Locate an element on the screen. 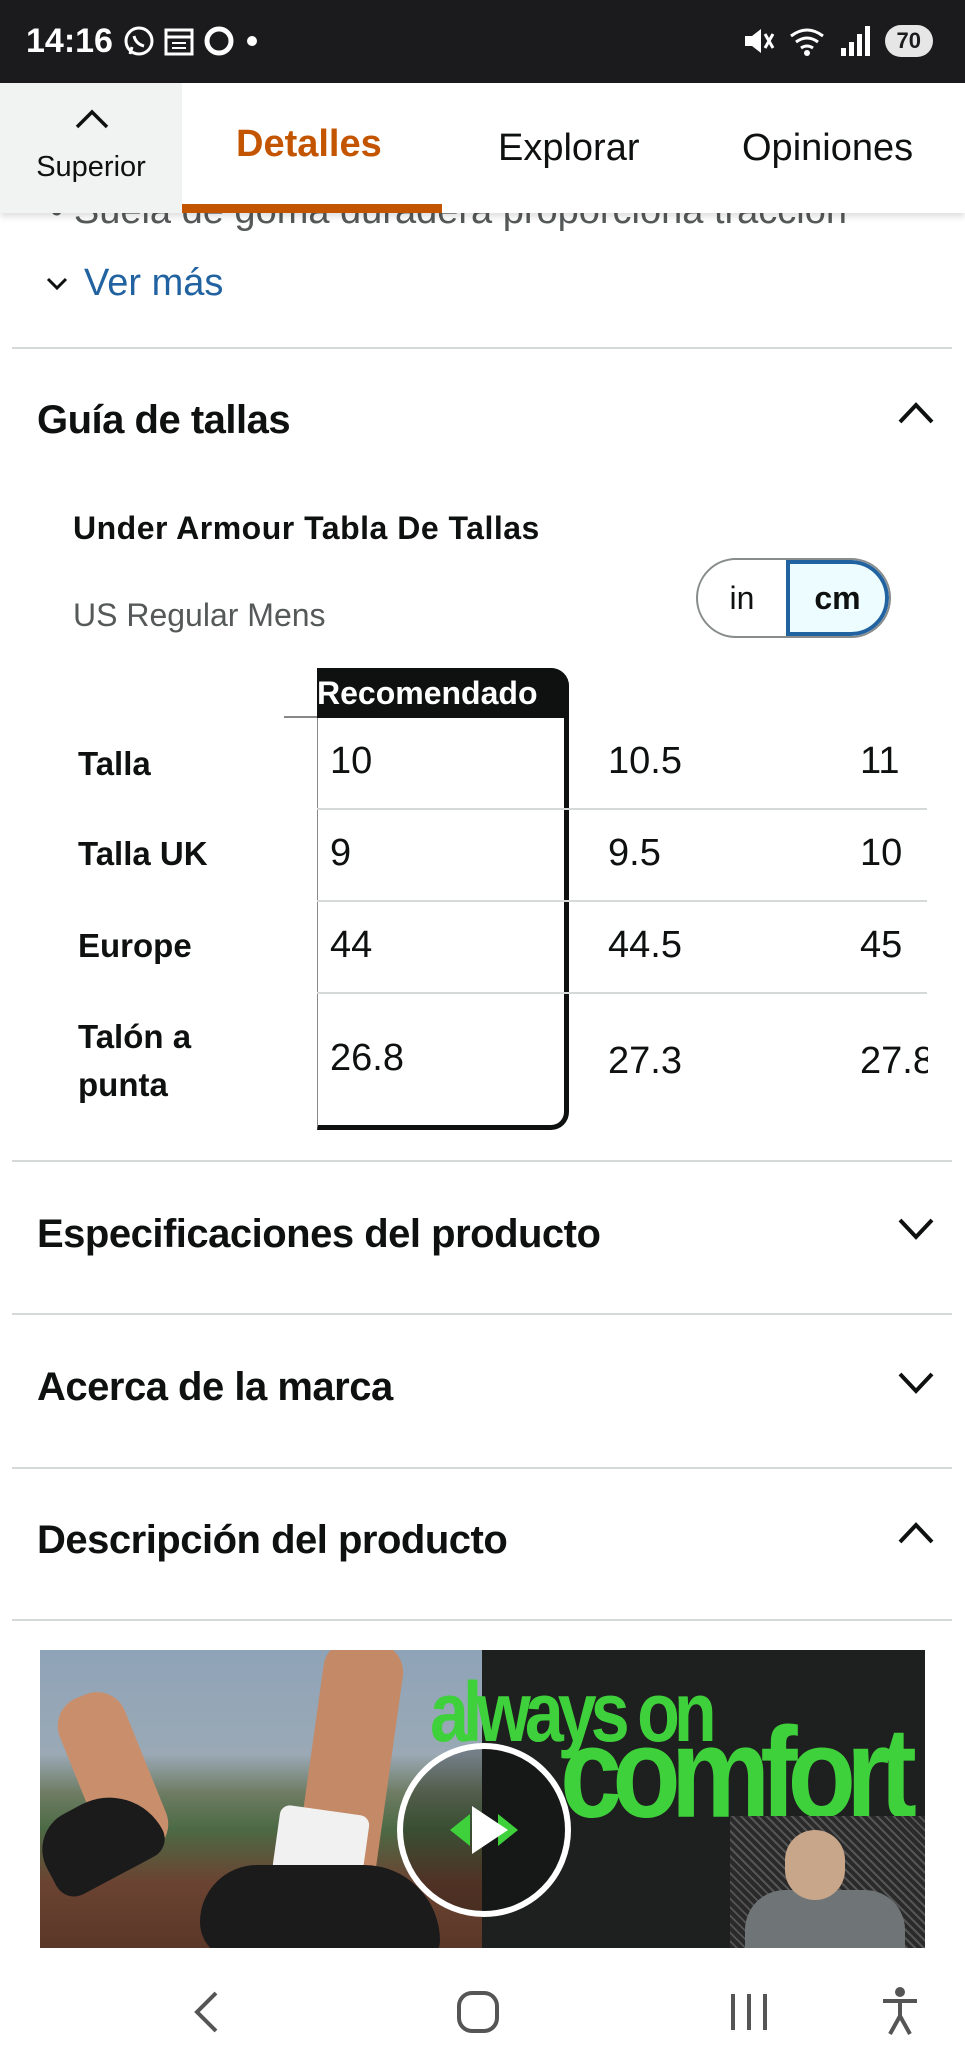 The image size is (965, 2070). signal-icon is located at coordinates (855, 41).